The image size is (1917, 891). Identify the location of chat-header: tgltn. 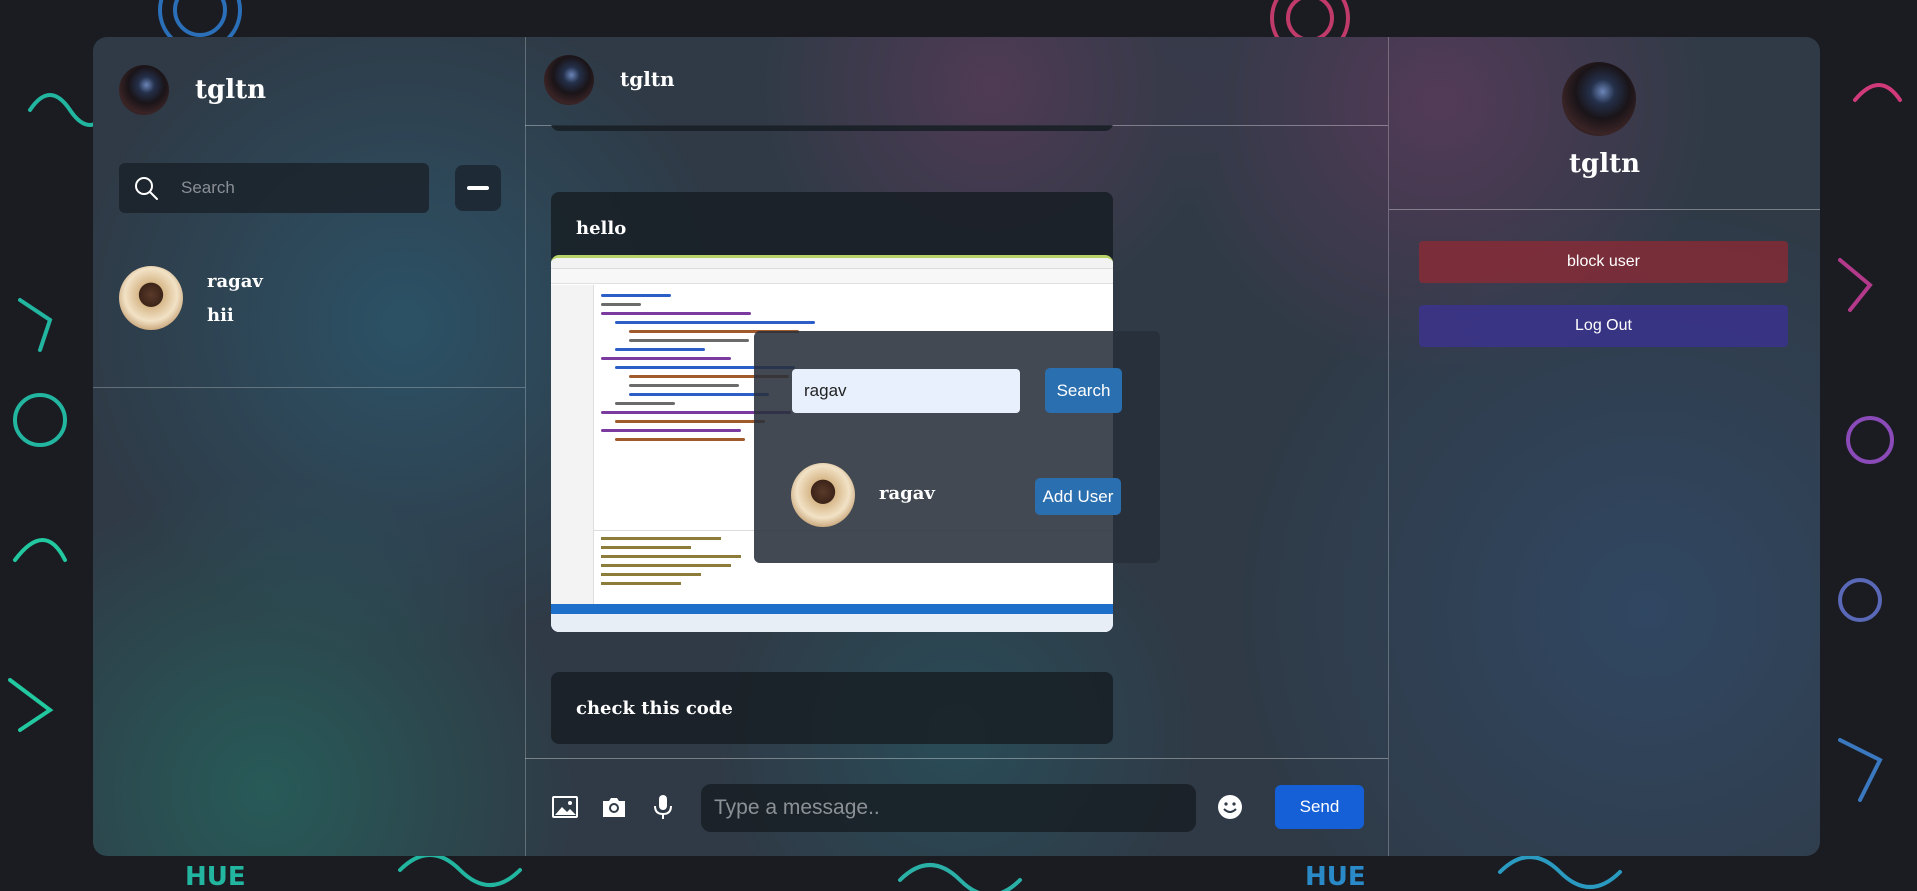
(956, 81).